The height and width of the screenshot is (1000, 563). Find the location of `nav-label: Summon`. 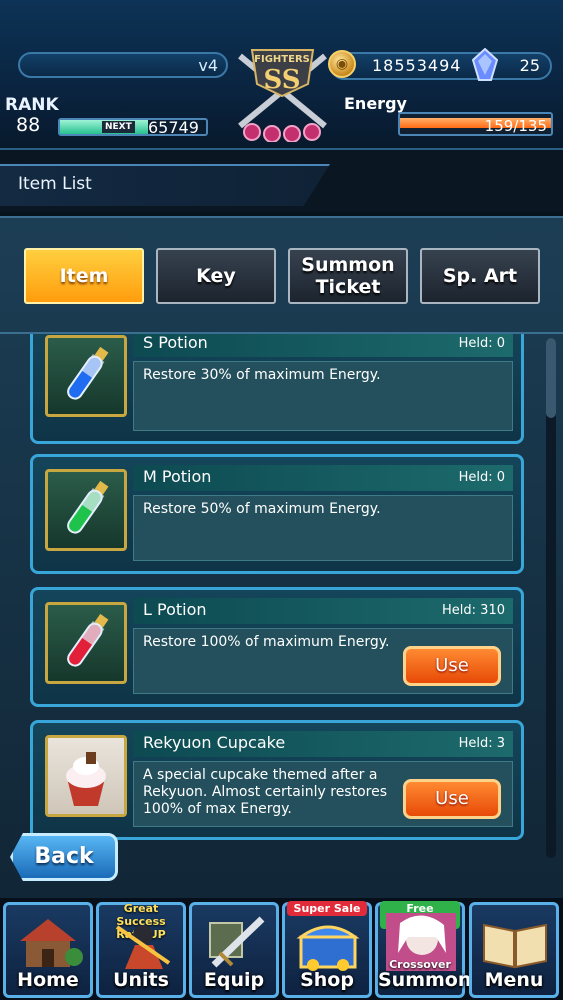

nav-label: Summon is located at coordinates (425, 980).